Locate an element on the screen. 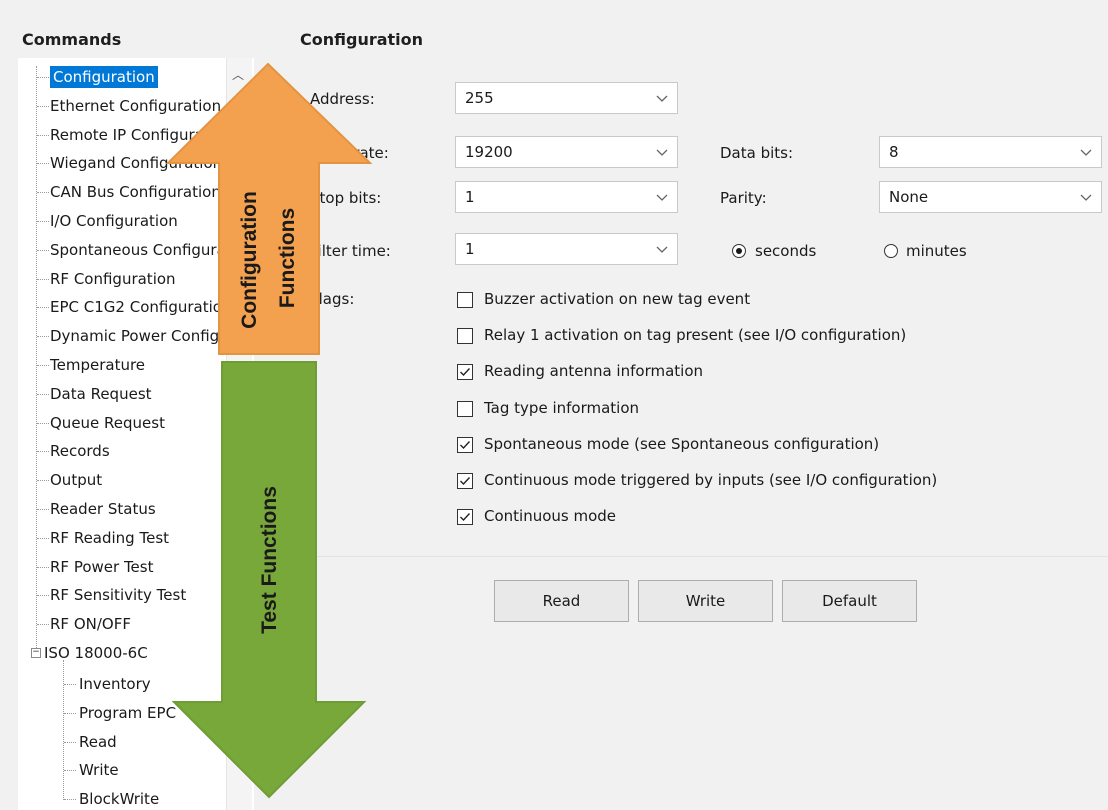 This screenshot has height=810, width=1108. up-arrow is located at coordinates (269, 208).